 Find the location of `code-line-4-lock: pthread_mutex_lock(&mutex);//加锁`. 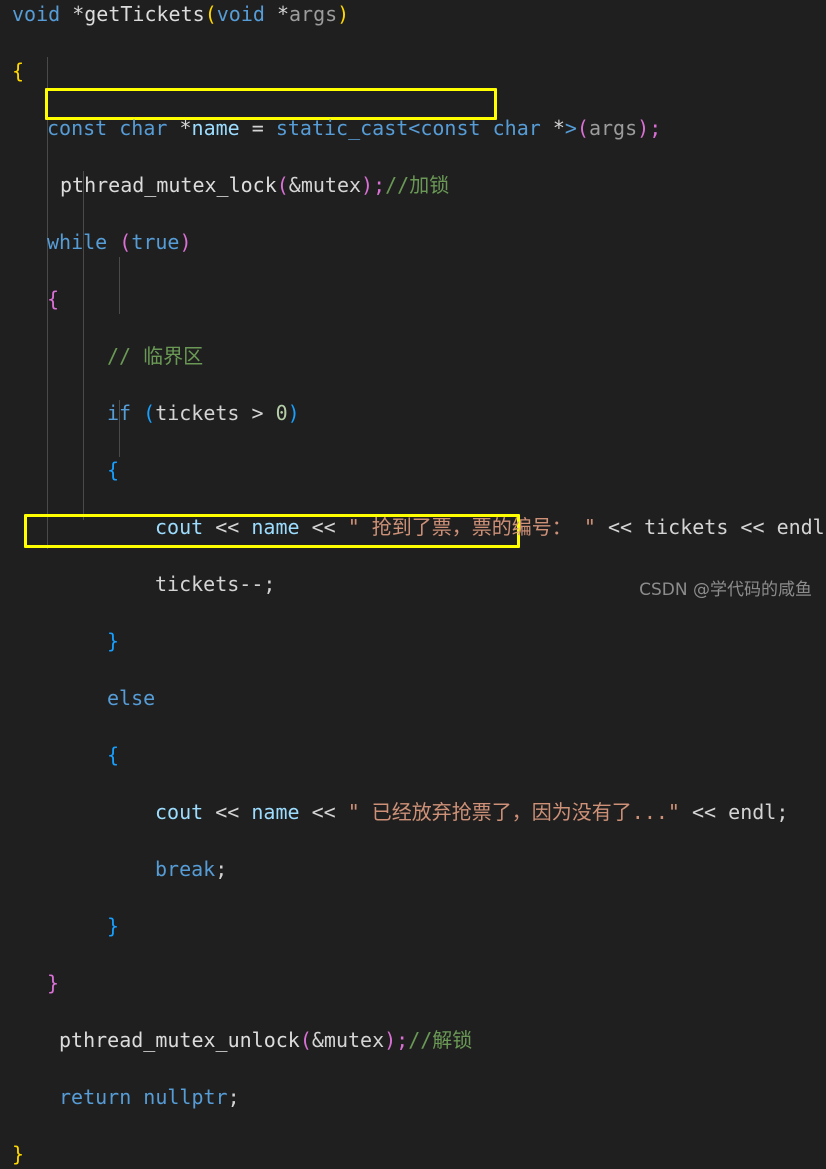

code-line-4-lock: pthread_mutex_lock(&mutex);//加锁 is located at coordinates (413, 185).